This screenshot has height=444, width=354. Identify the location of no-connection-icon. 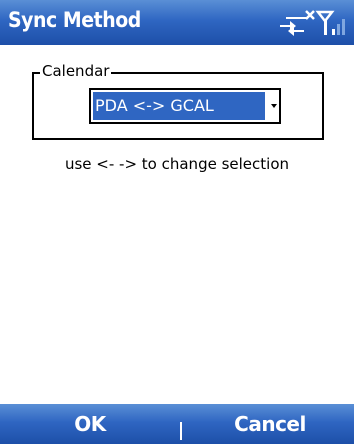
(297, 23).